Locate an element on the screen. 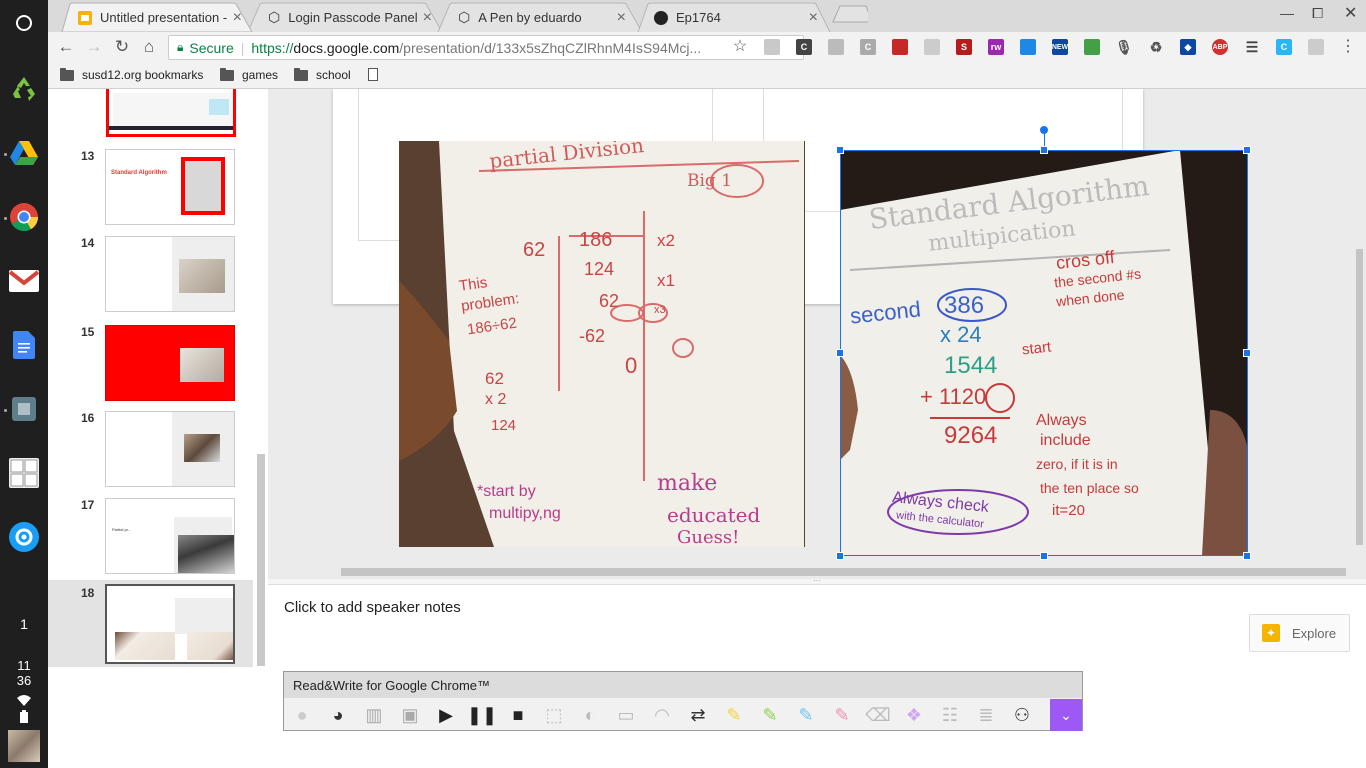 The image size is (1366, 768). tab-login-passcode: ⬡ Login Passcode Panel × is located at coordinates (349, 17).